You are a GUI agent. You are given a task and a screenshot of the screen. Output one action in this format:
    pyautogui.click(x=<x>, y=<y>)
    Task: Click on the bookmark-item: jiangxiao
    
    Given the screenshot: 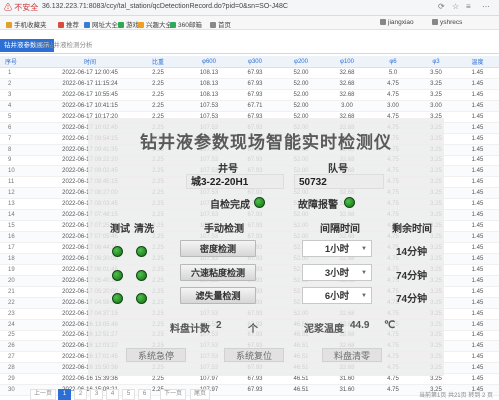 What is the action you would take?
    pyautogui.click(x=397, y=22)
    